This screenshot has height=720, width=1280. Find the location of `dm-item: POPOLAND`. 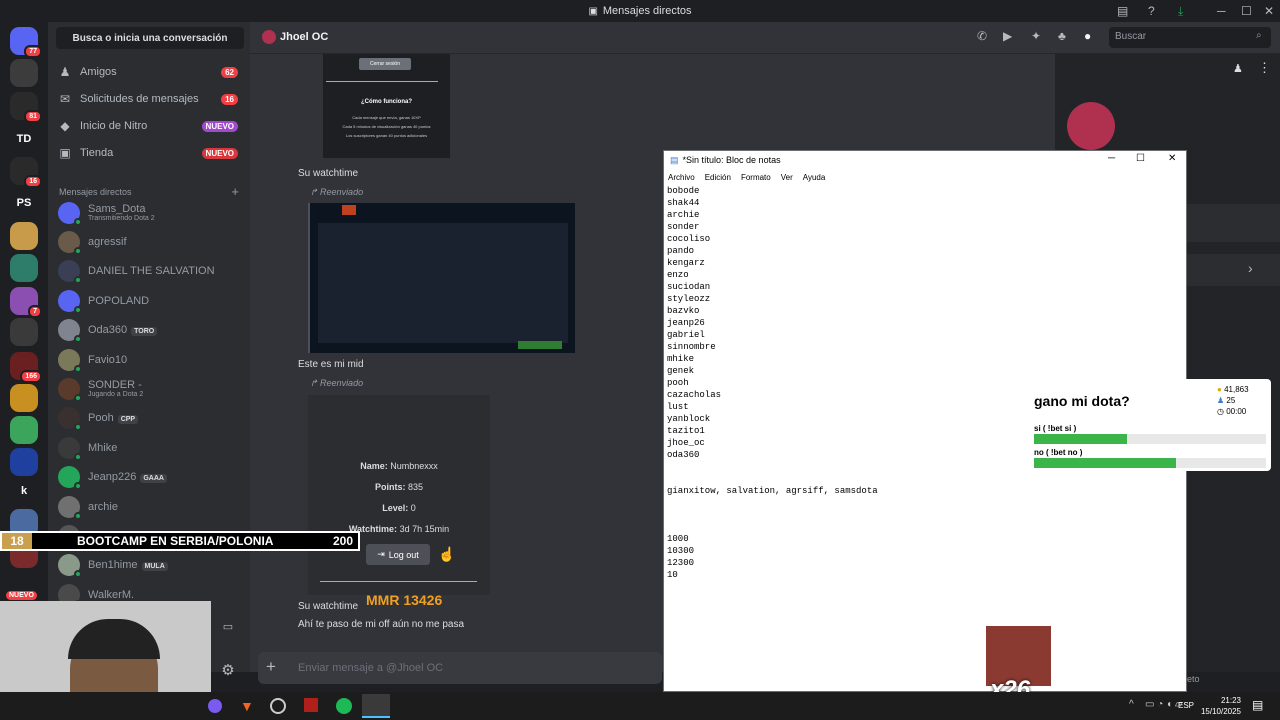

dm-item: POPOLAND is located at coordinates (148, 300).